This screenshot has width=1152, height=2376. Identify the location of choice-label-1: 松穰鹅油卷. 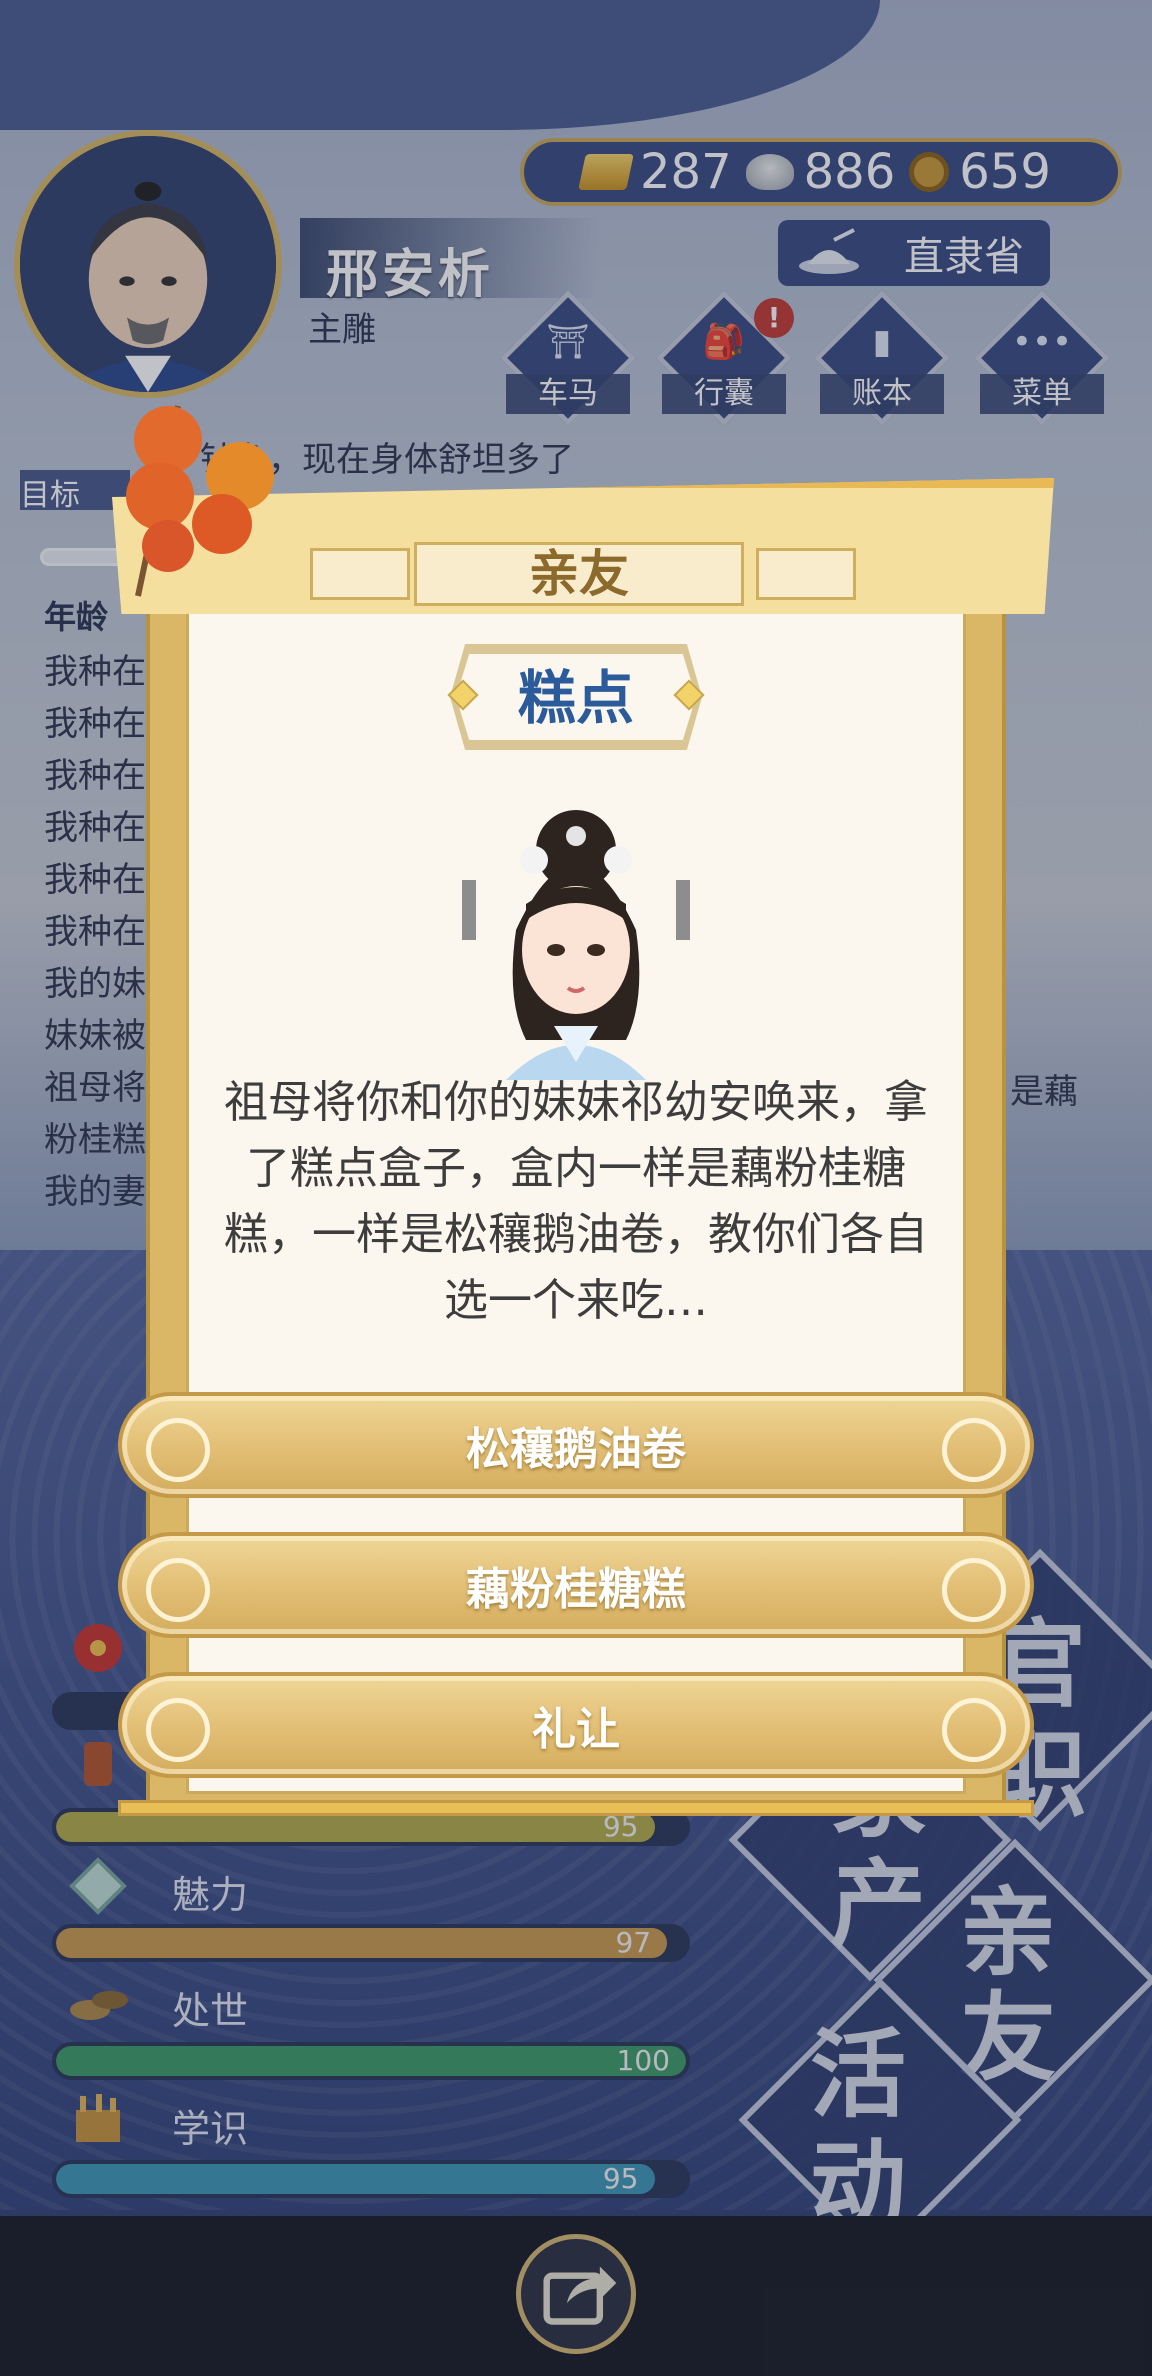
(576, 1449).